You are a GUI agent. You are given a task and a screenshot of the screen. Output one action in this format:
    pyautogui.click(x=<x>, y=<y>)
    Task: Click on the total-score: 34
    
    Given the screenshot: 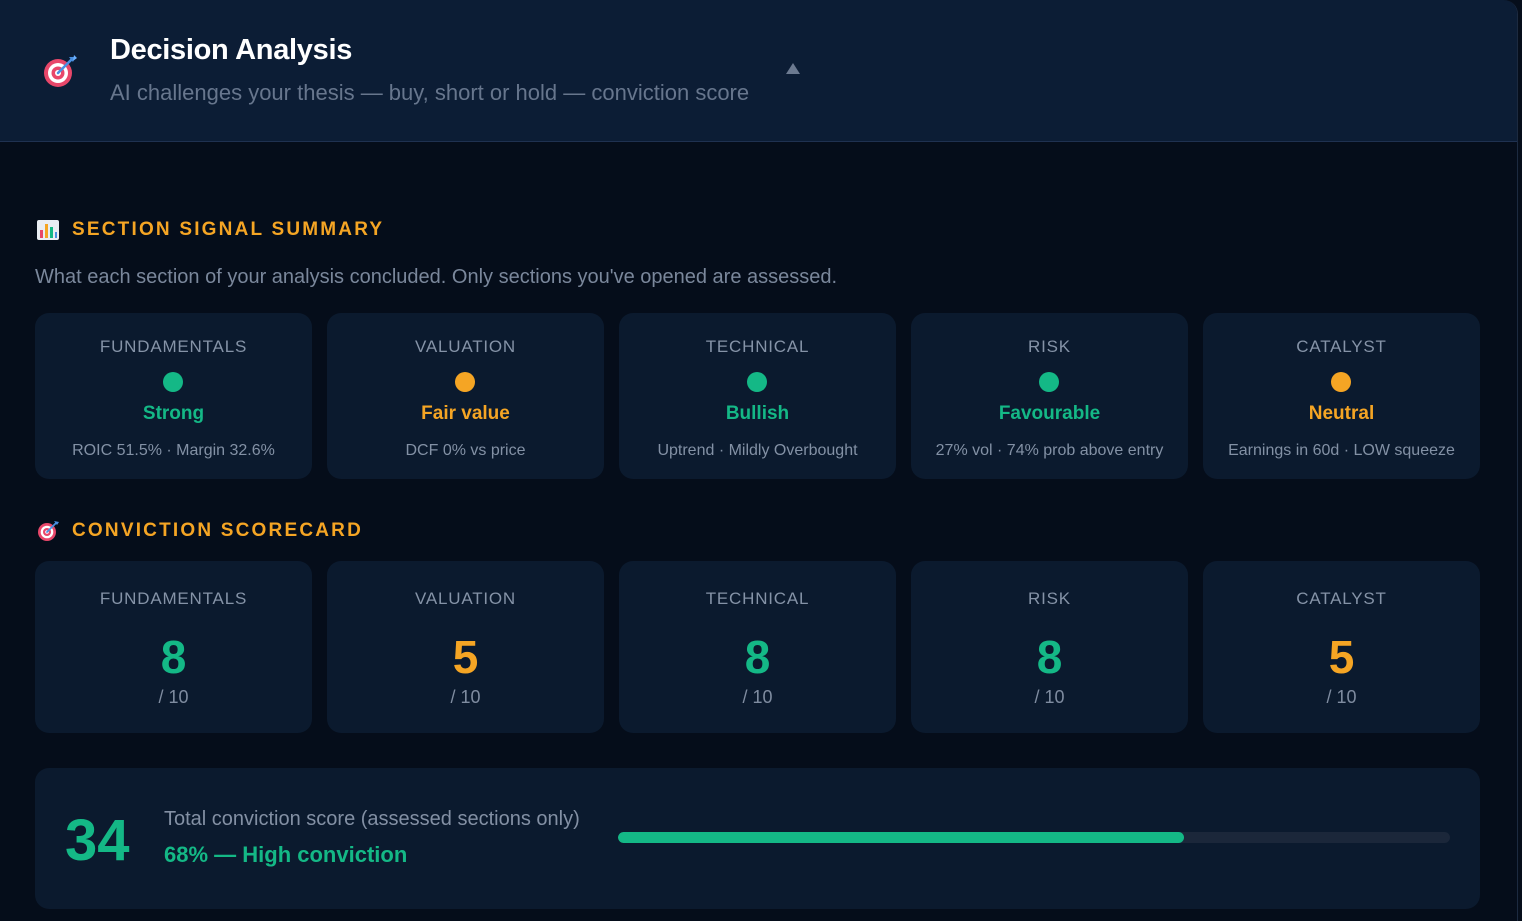 What is the action you would take?
    pyautogui.click(x=97, y=840)
    